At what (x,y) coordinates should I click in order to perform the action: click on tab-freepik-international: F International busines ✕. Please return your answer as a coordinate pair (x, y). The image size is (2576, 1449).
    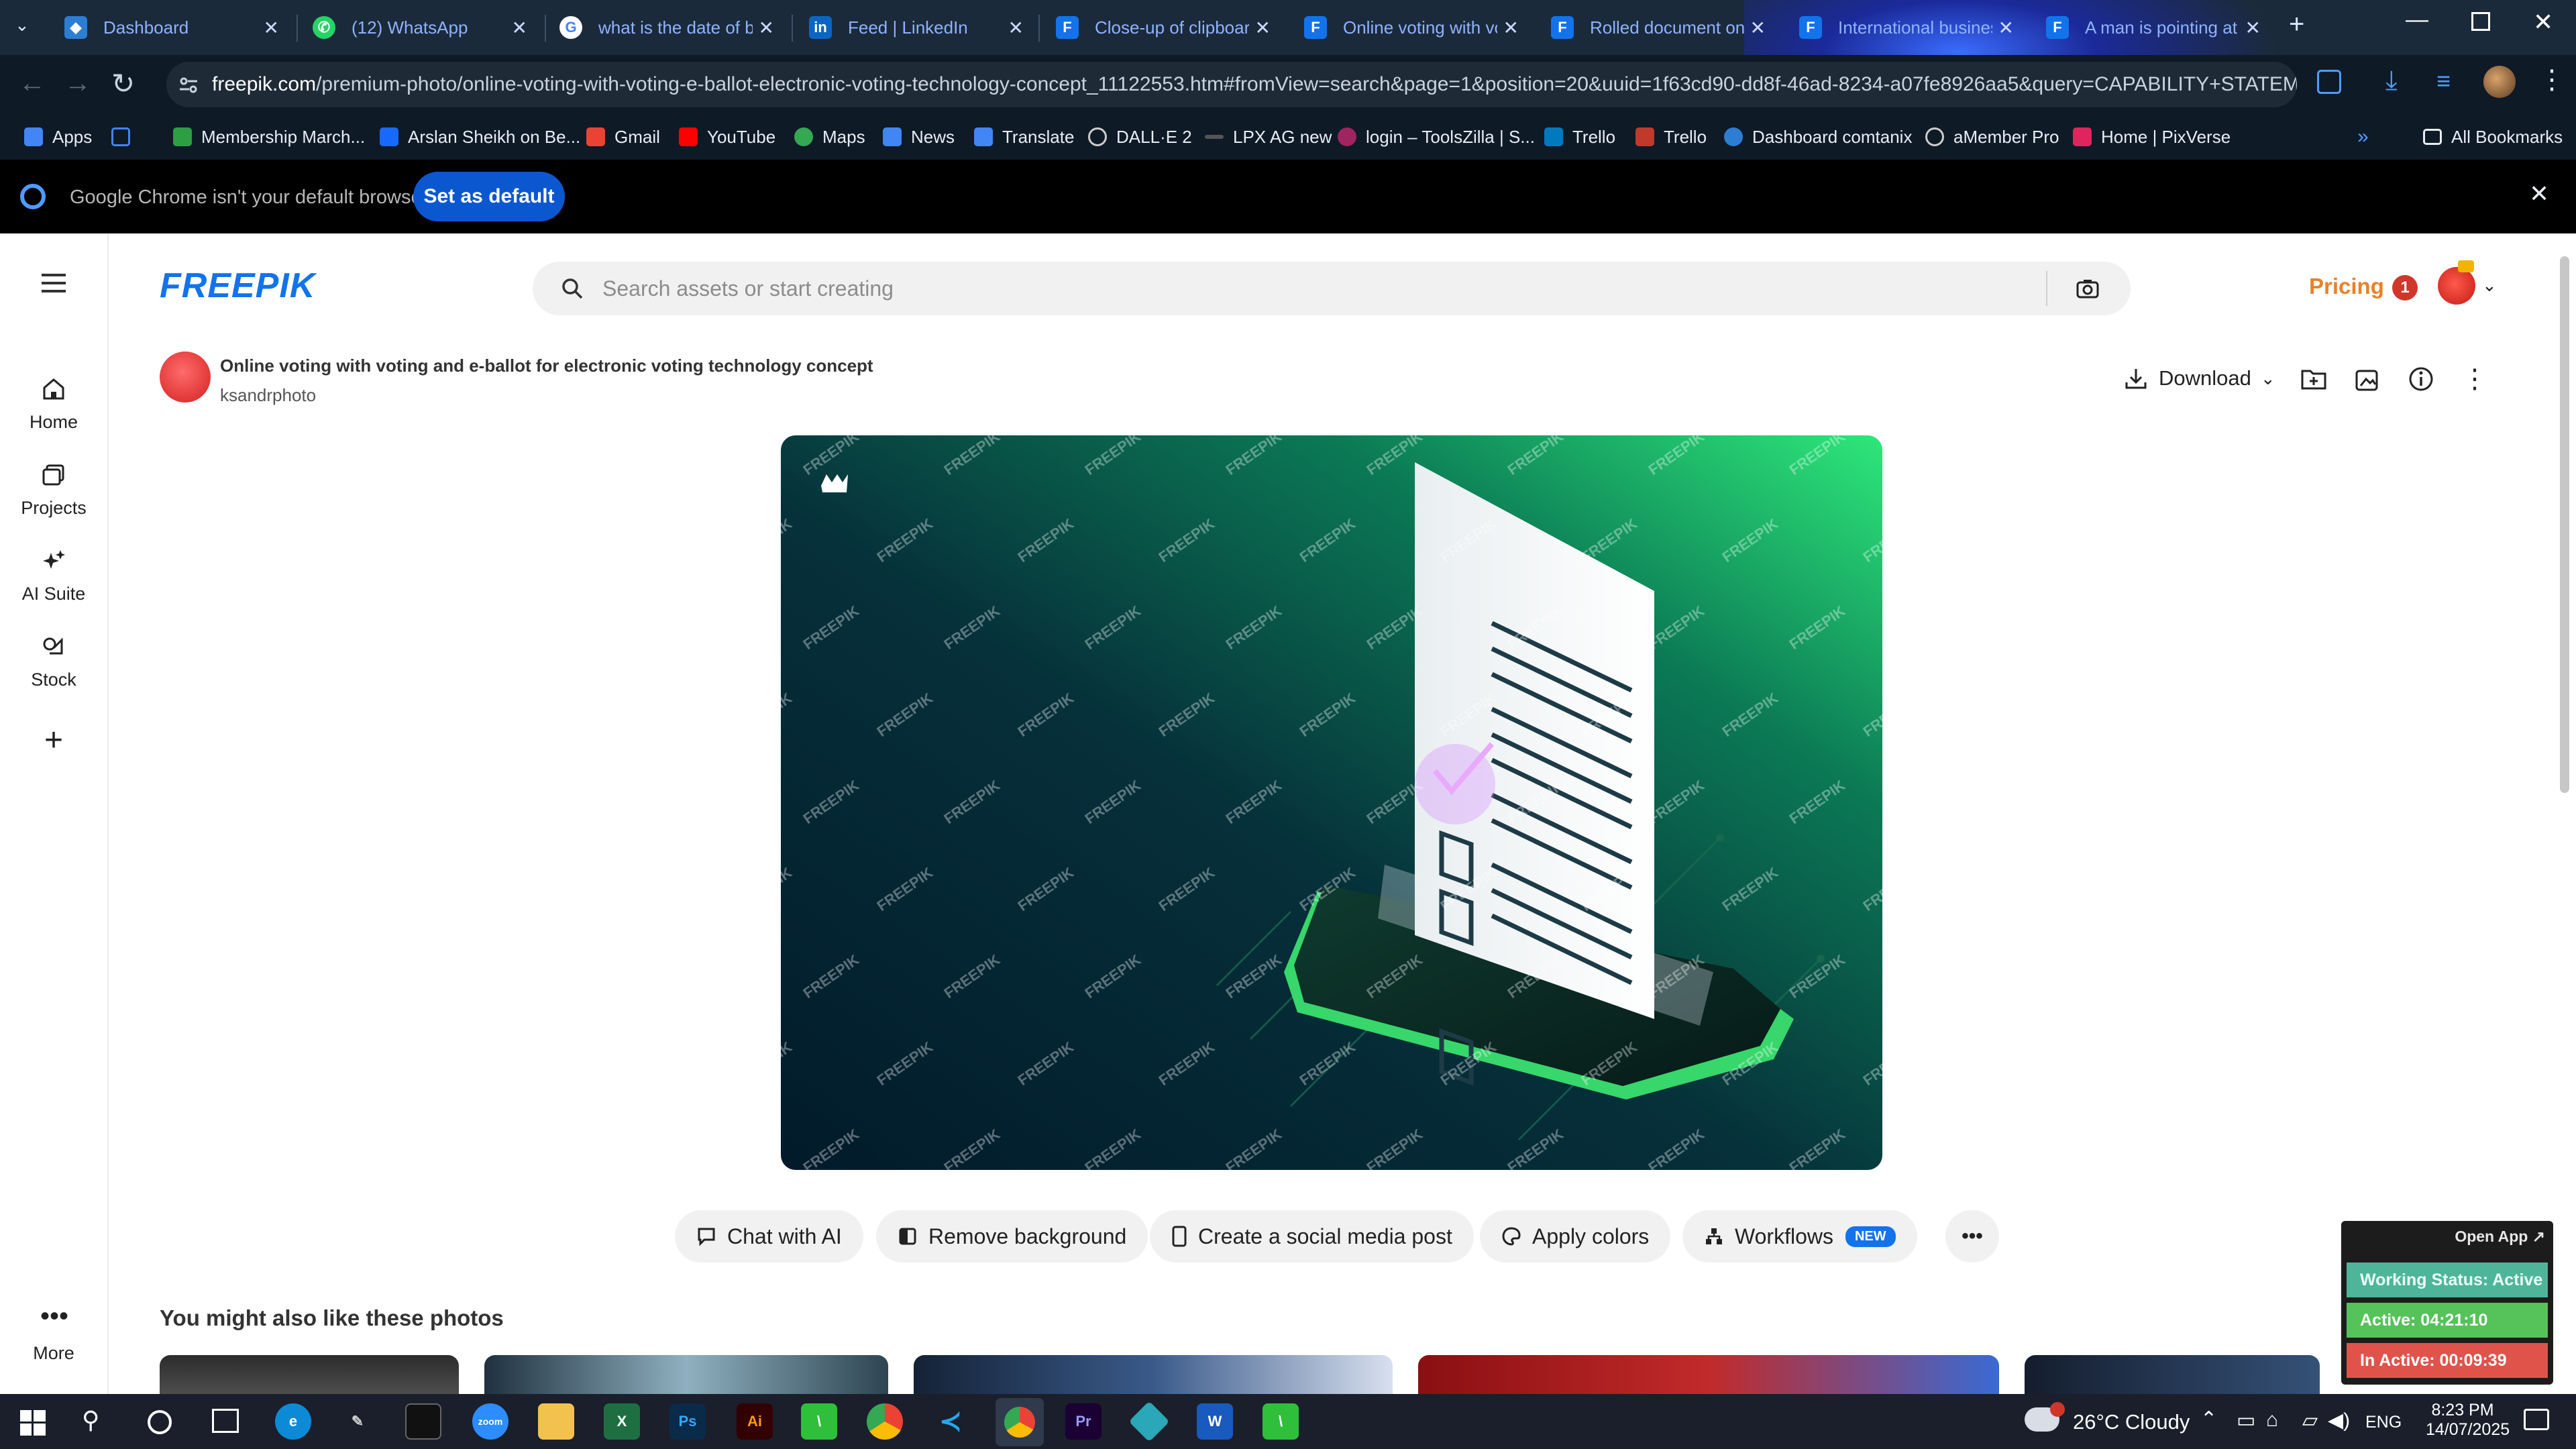
    Looking at the image, I should click on (1906, 27).